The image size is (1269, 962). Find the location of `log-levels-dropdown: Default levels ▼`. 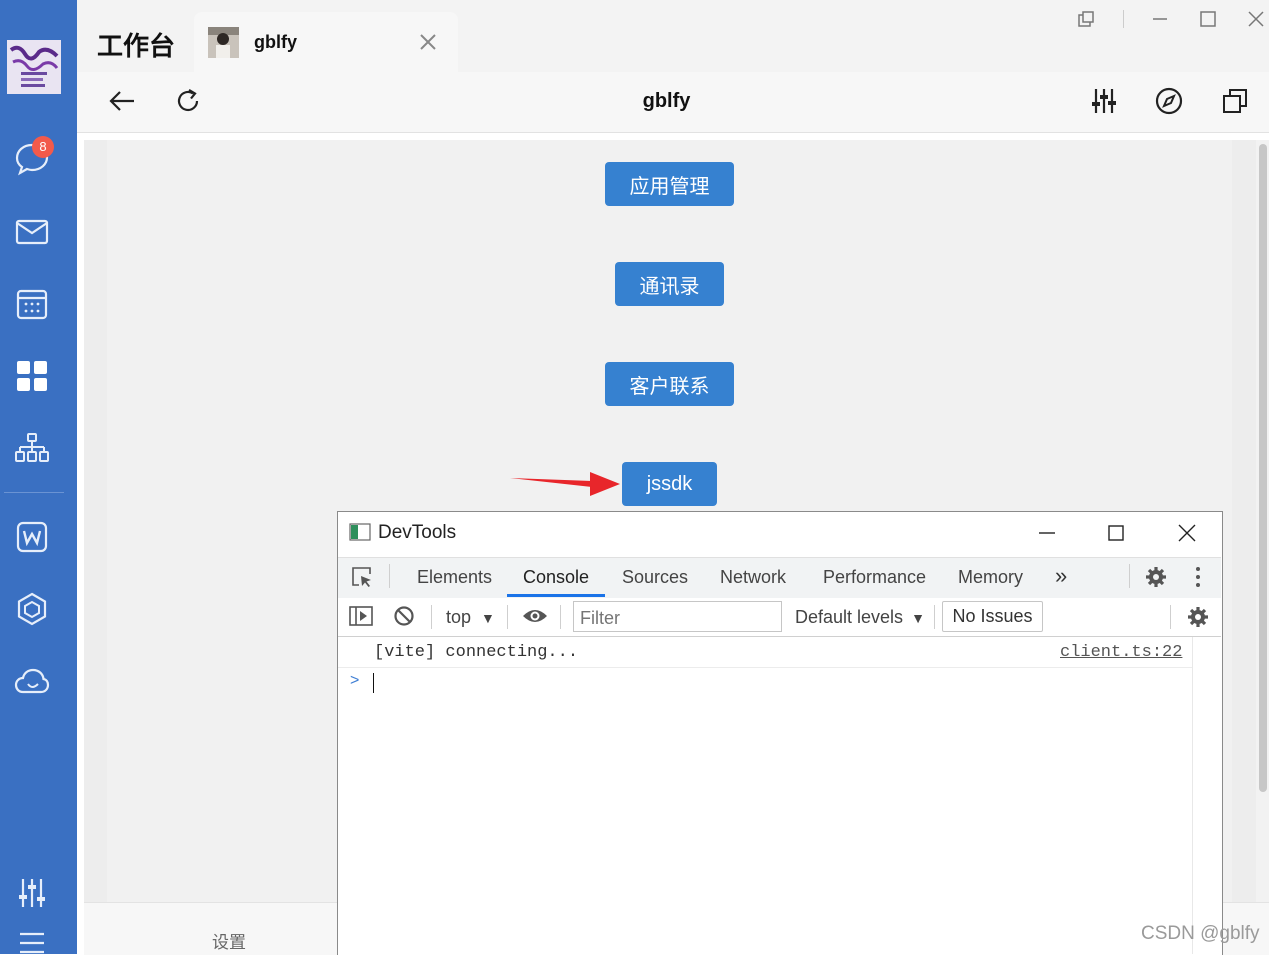

log-levels-dropdown: Default levels ▼ is located at coordinates (860, 617).